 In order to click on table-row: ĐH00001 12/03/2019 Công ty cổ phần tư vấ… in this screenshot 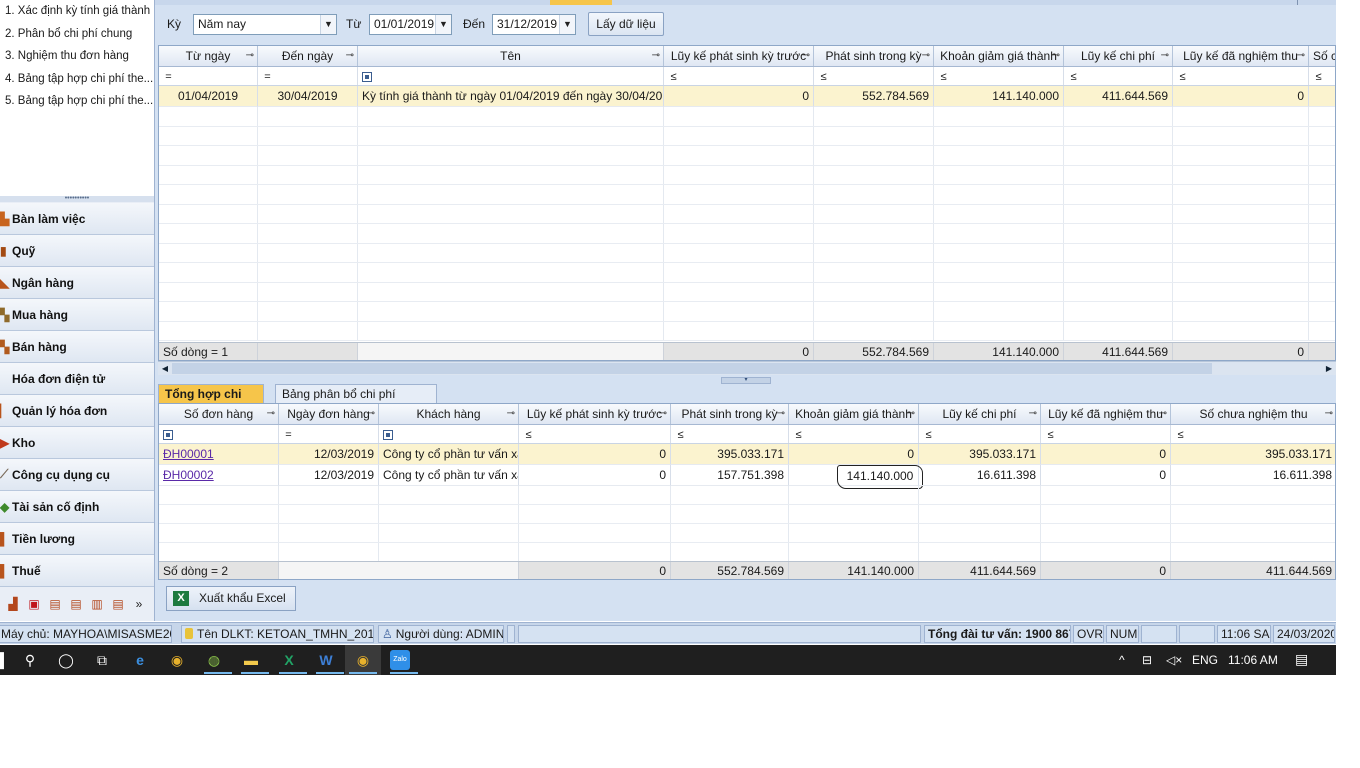, I will do `click(747, 454)`.